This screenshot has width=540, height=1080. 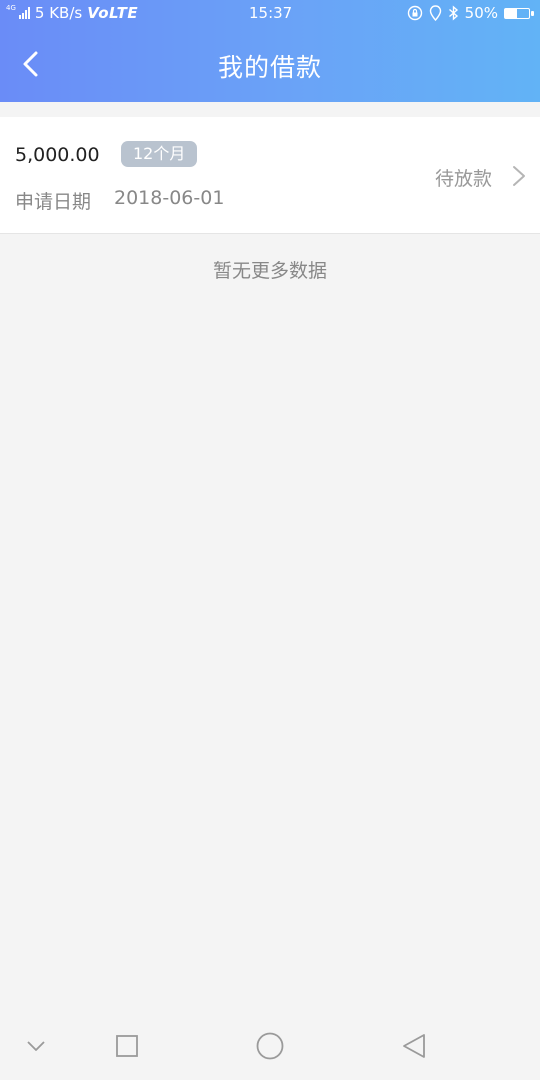 I want to click on loan-status: 待放款, so click(x=464, y=179).